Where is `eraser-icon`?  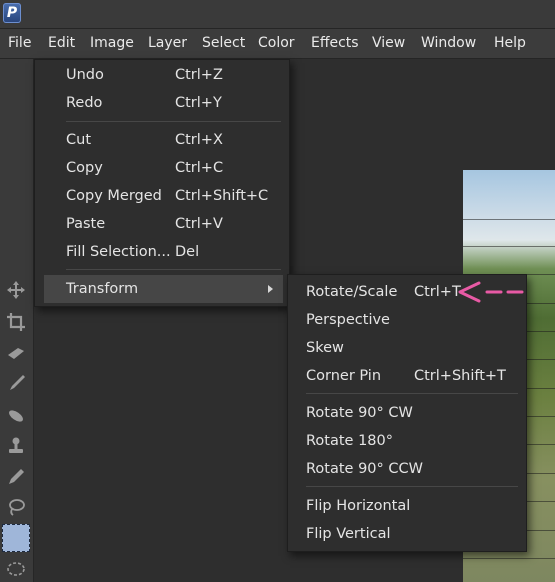
eraser-icon is located at coordinates (16, 353).